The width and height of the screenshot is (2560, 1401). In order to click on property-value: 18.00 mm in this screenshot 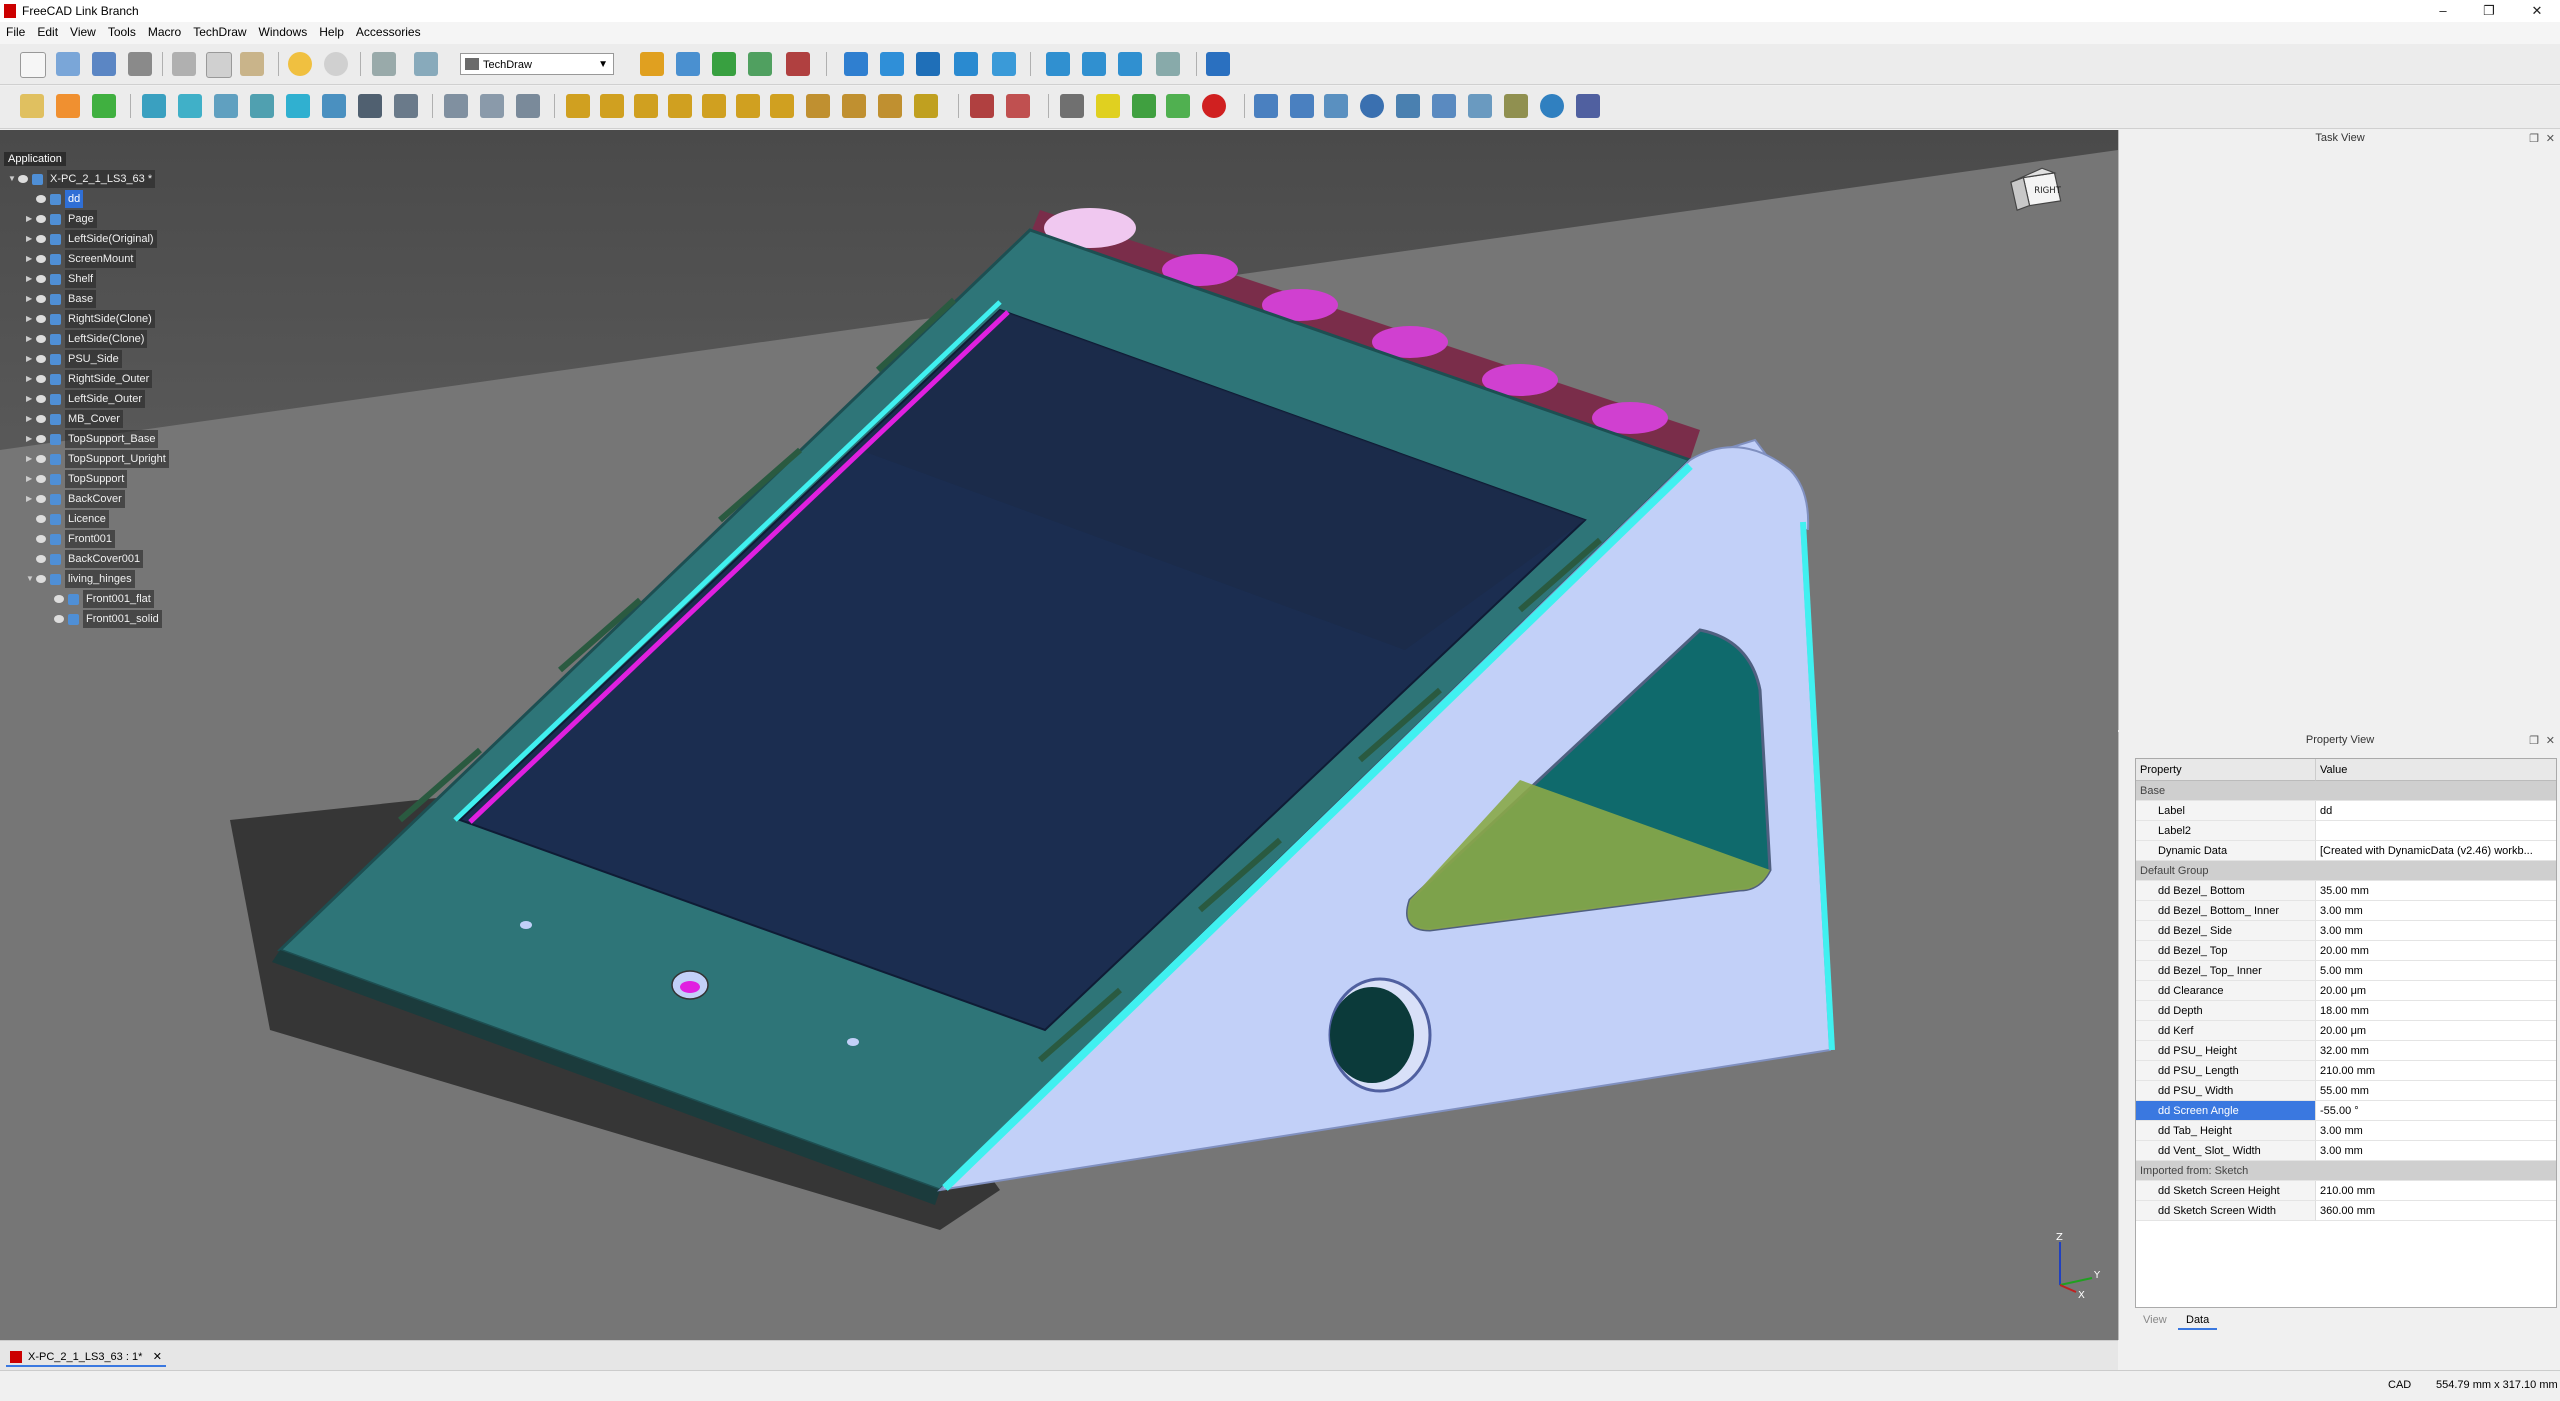, I will do `click(2436, 1011)`.